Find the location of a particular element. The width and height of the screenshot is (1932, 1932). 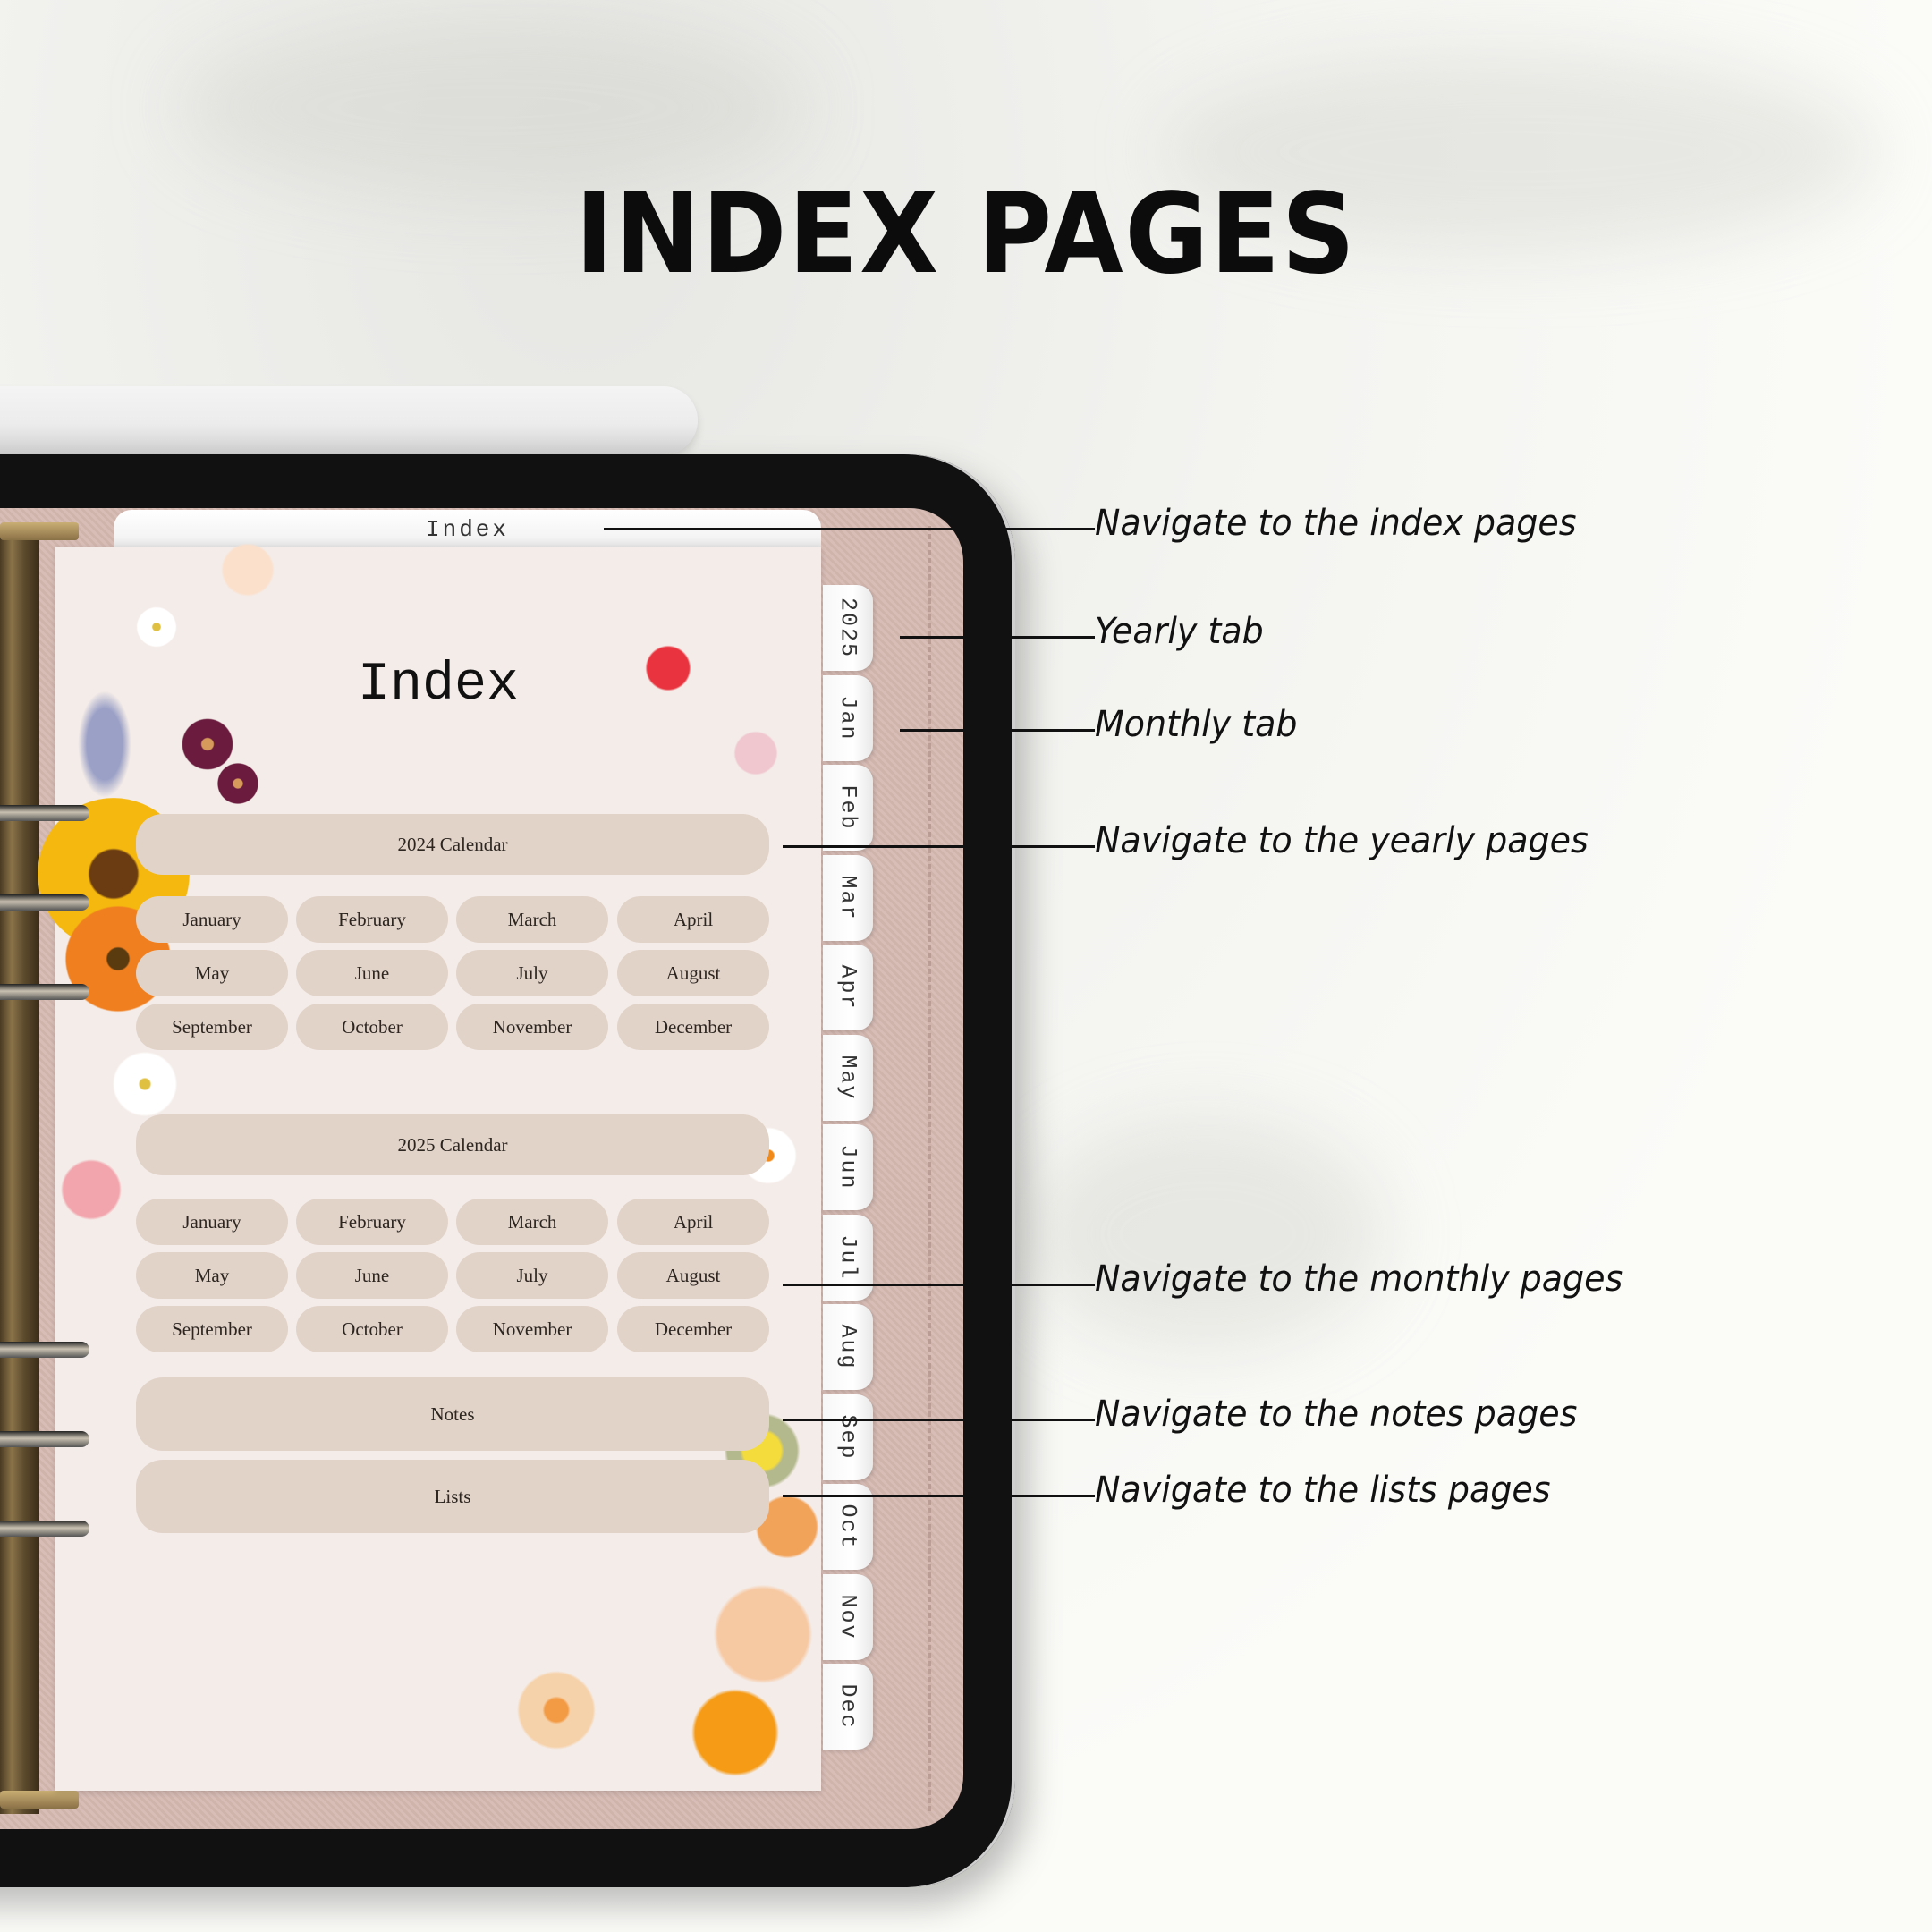

lists-button: Lists is located at coordinates (452, 1496).